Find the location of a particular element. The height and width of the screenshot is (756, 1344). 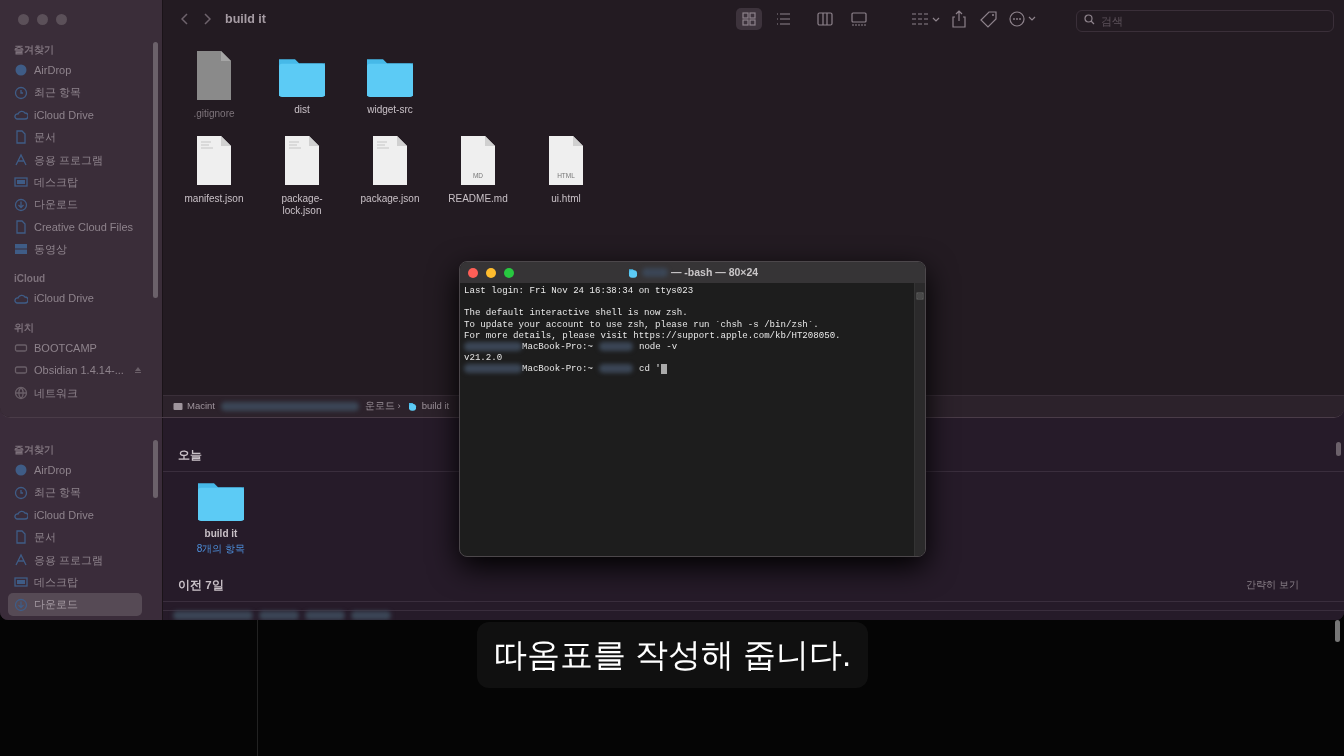

path-item: build it is located at coordinates (435, 406).